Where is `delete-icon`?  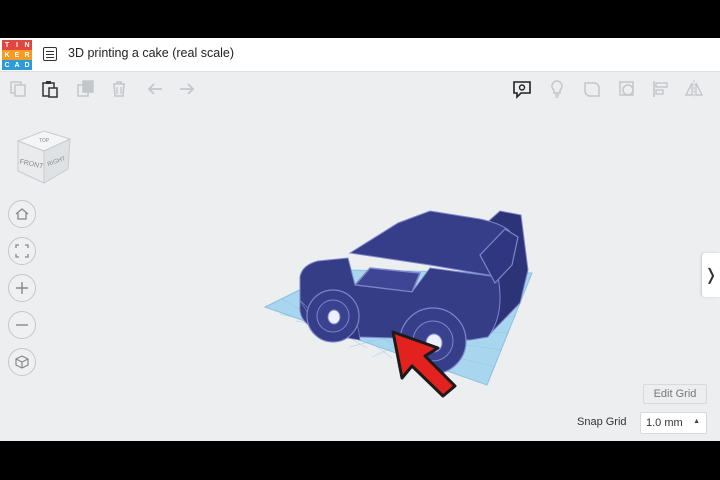
delete-icon is located at coordinates (119, 89).